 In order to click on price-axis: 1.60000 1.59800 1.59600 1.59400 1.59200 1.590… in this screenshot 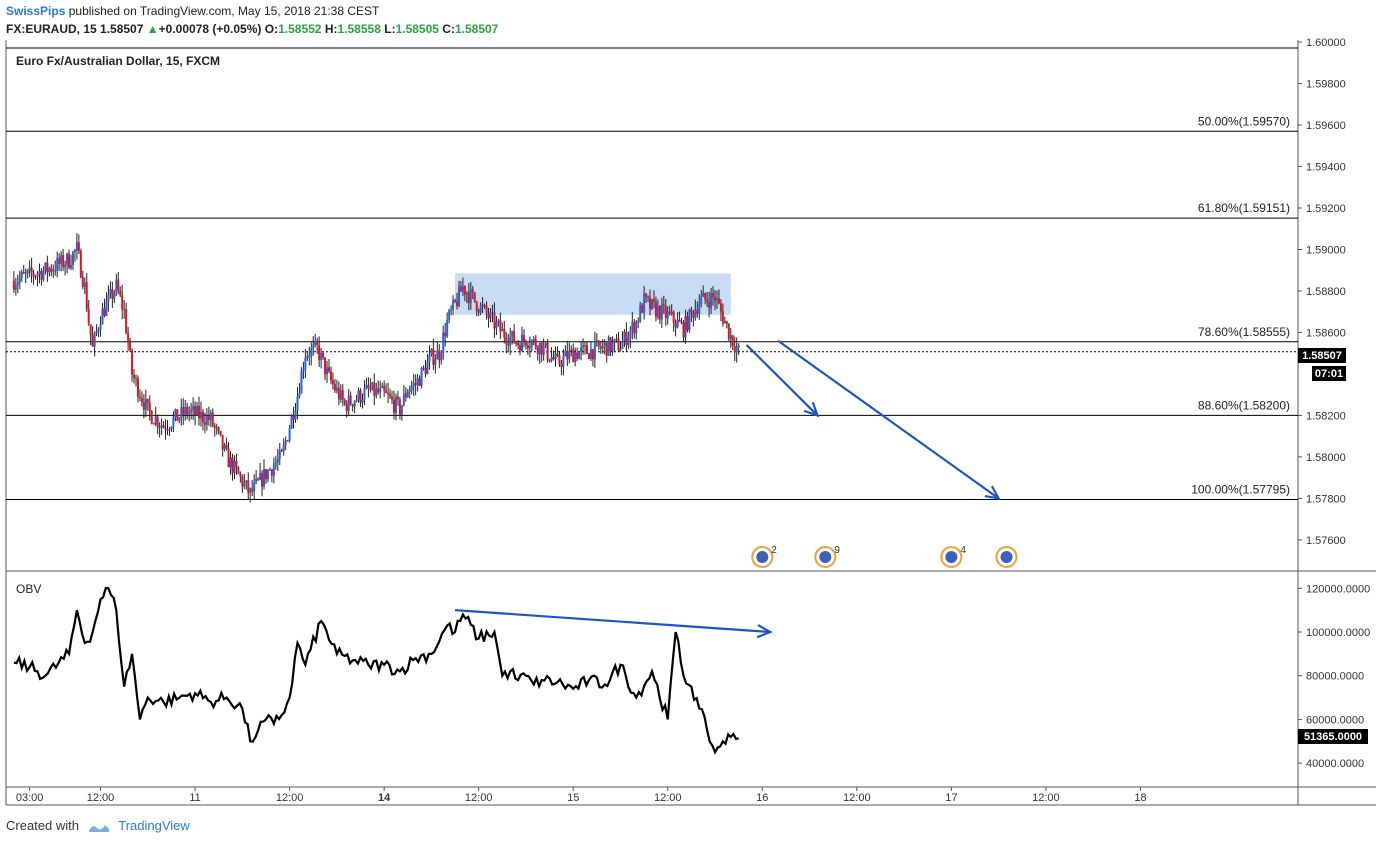, I will do `click(1322, 292)`.